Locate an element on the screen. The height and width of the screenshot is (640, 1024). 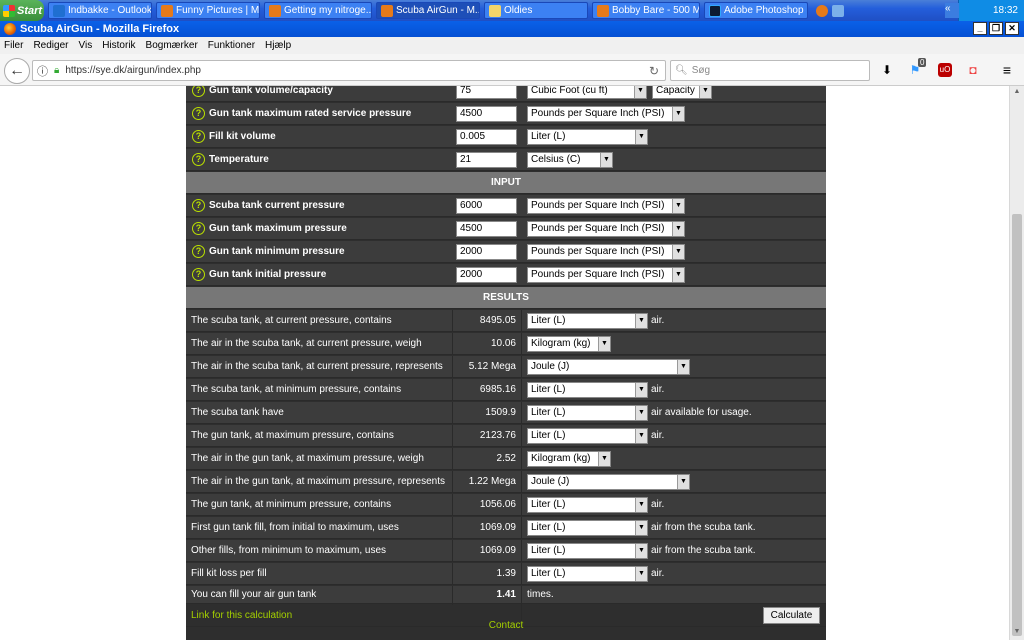
gun-initial-pressure-unit-select: Pounds per Square Inch (PSI) ▼ is located at coordinates (606, 275).